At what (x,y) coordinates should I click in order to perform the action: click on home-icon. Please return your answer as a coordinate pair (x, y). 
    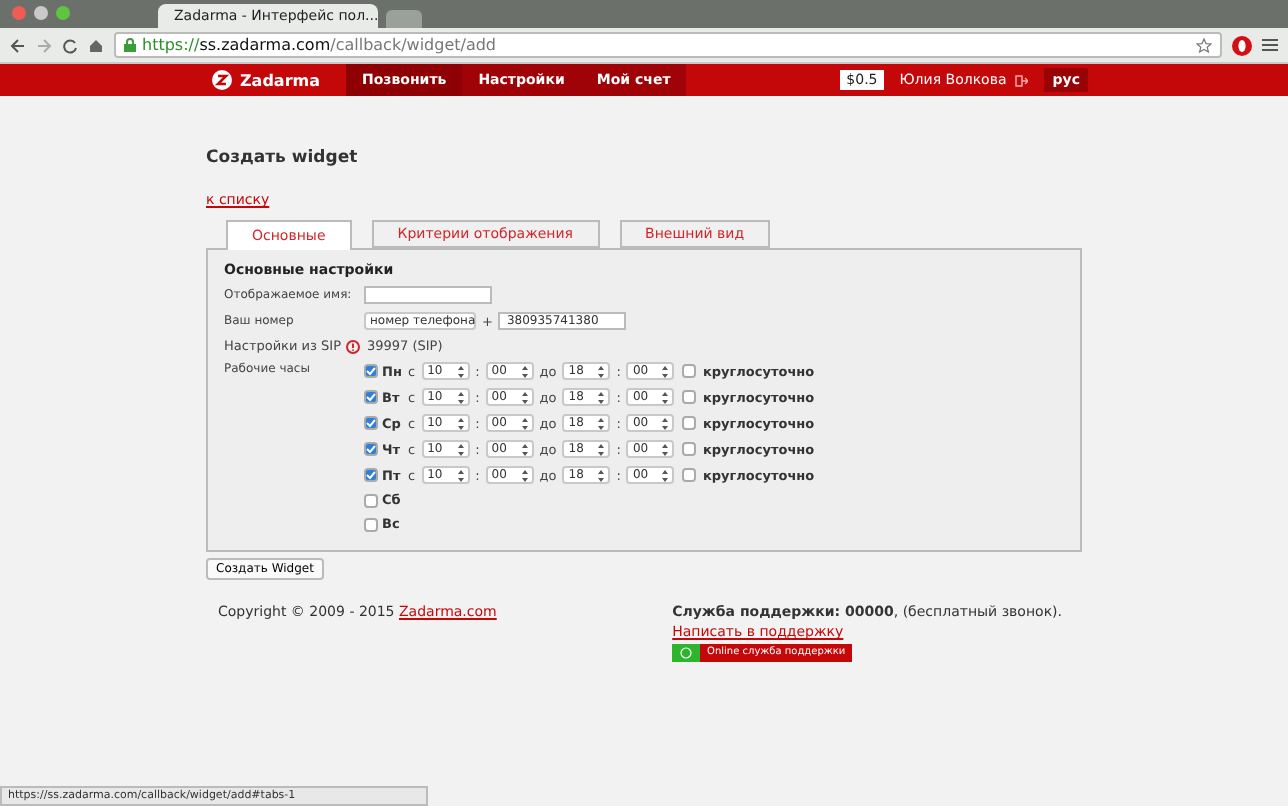
    Looking at the image, I should click on (96, 45).